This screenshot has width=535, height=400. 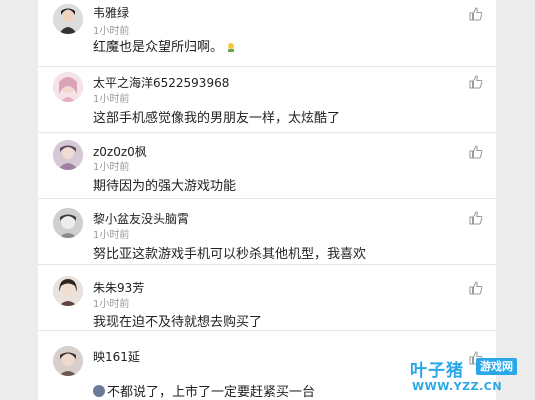 I want to click on watermark-brand: 叶子猪, so click(x=437, y=371).